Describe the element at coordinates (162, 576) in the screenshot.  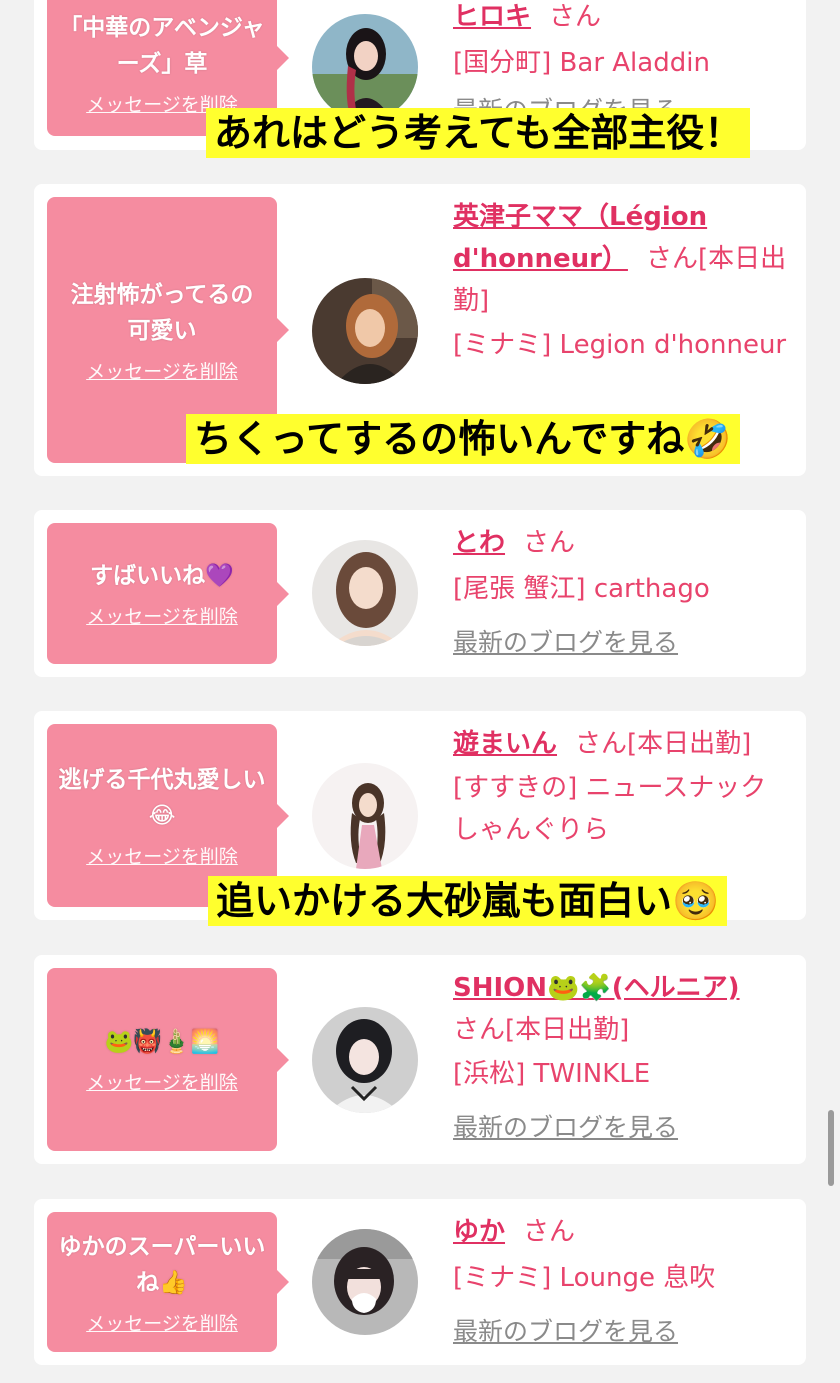
I see `message-text: すばいいね💜` at that location.